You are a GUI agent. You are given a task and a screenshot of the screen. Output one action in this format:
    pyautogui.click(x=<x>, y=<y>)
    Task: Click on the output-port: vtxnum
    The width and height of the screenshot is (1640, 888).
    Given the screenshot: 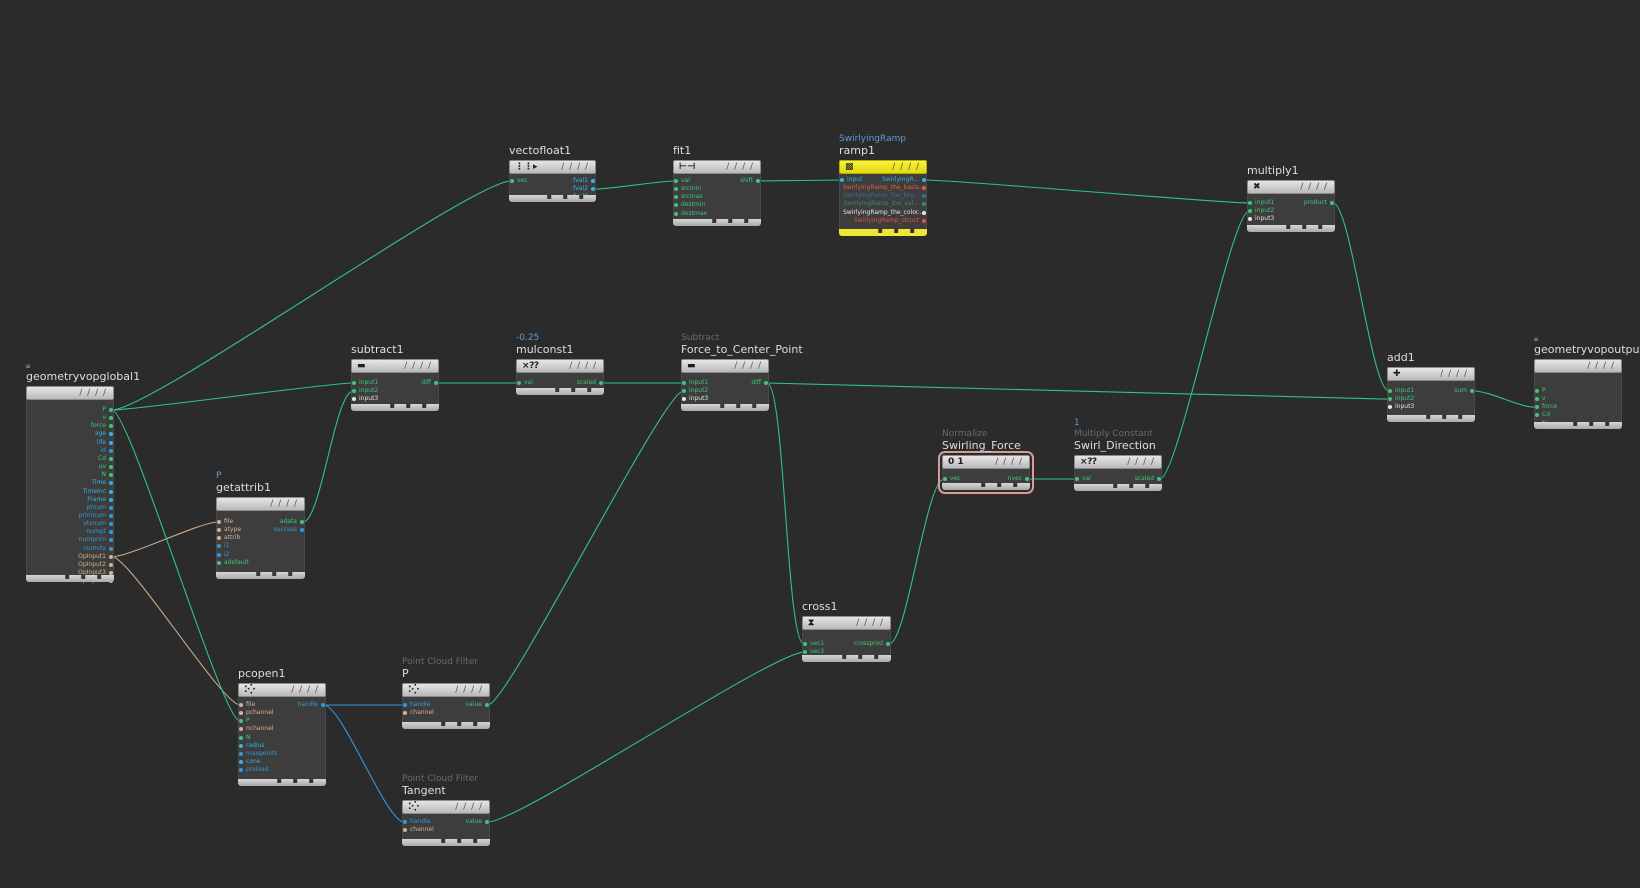 What is the action you would take?
    pyautogui.click(x=98, y=524)
    